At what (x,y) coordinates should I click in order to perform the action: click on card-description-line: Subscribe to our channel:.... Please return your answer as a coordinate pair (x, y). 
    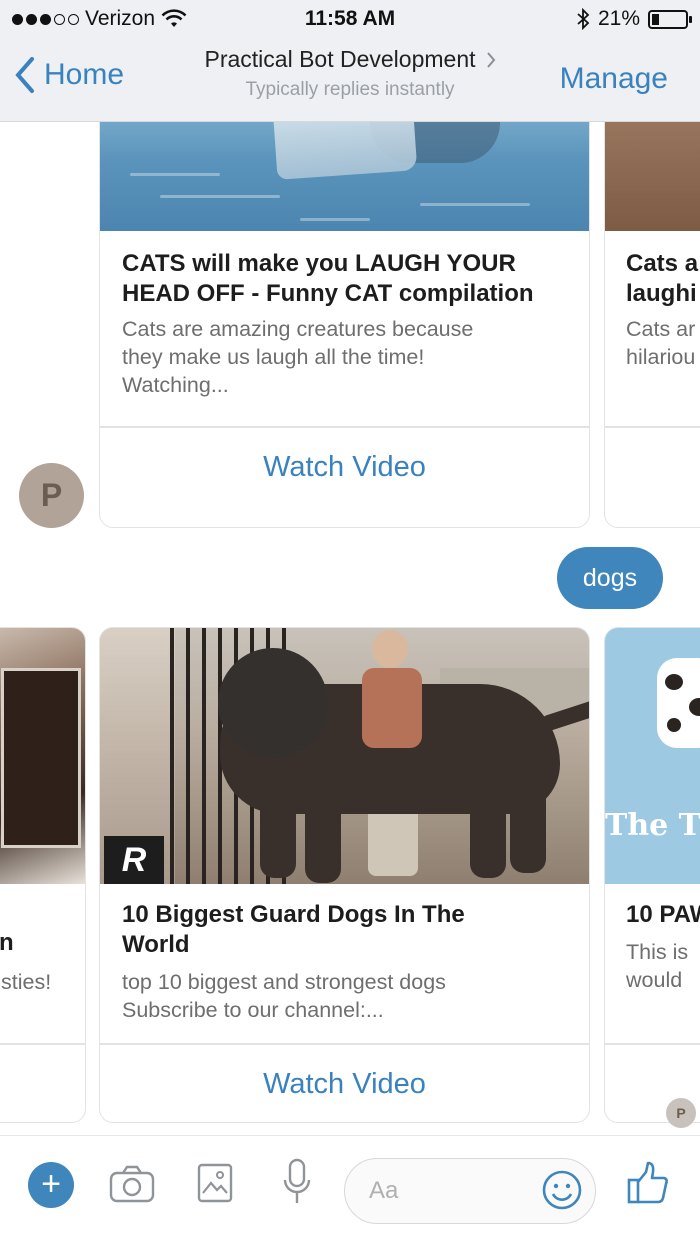
    Looking at the image, I should click on (253, 1010).